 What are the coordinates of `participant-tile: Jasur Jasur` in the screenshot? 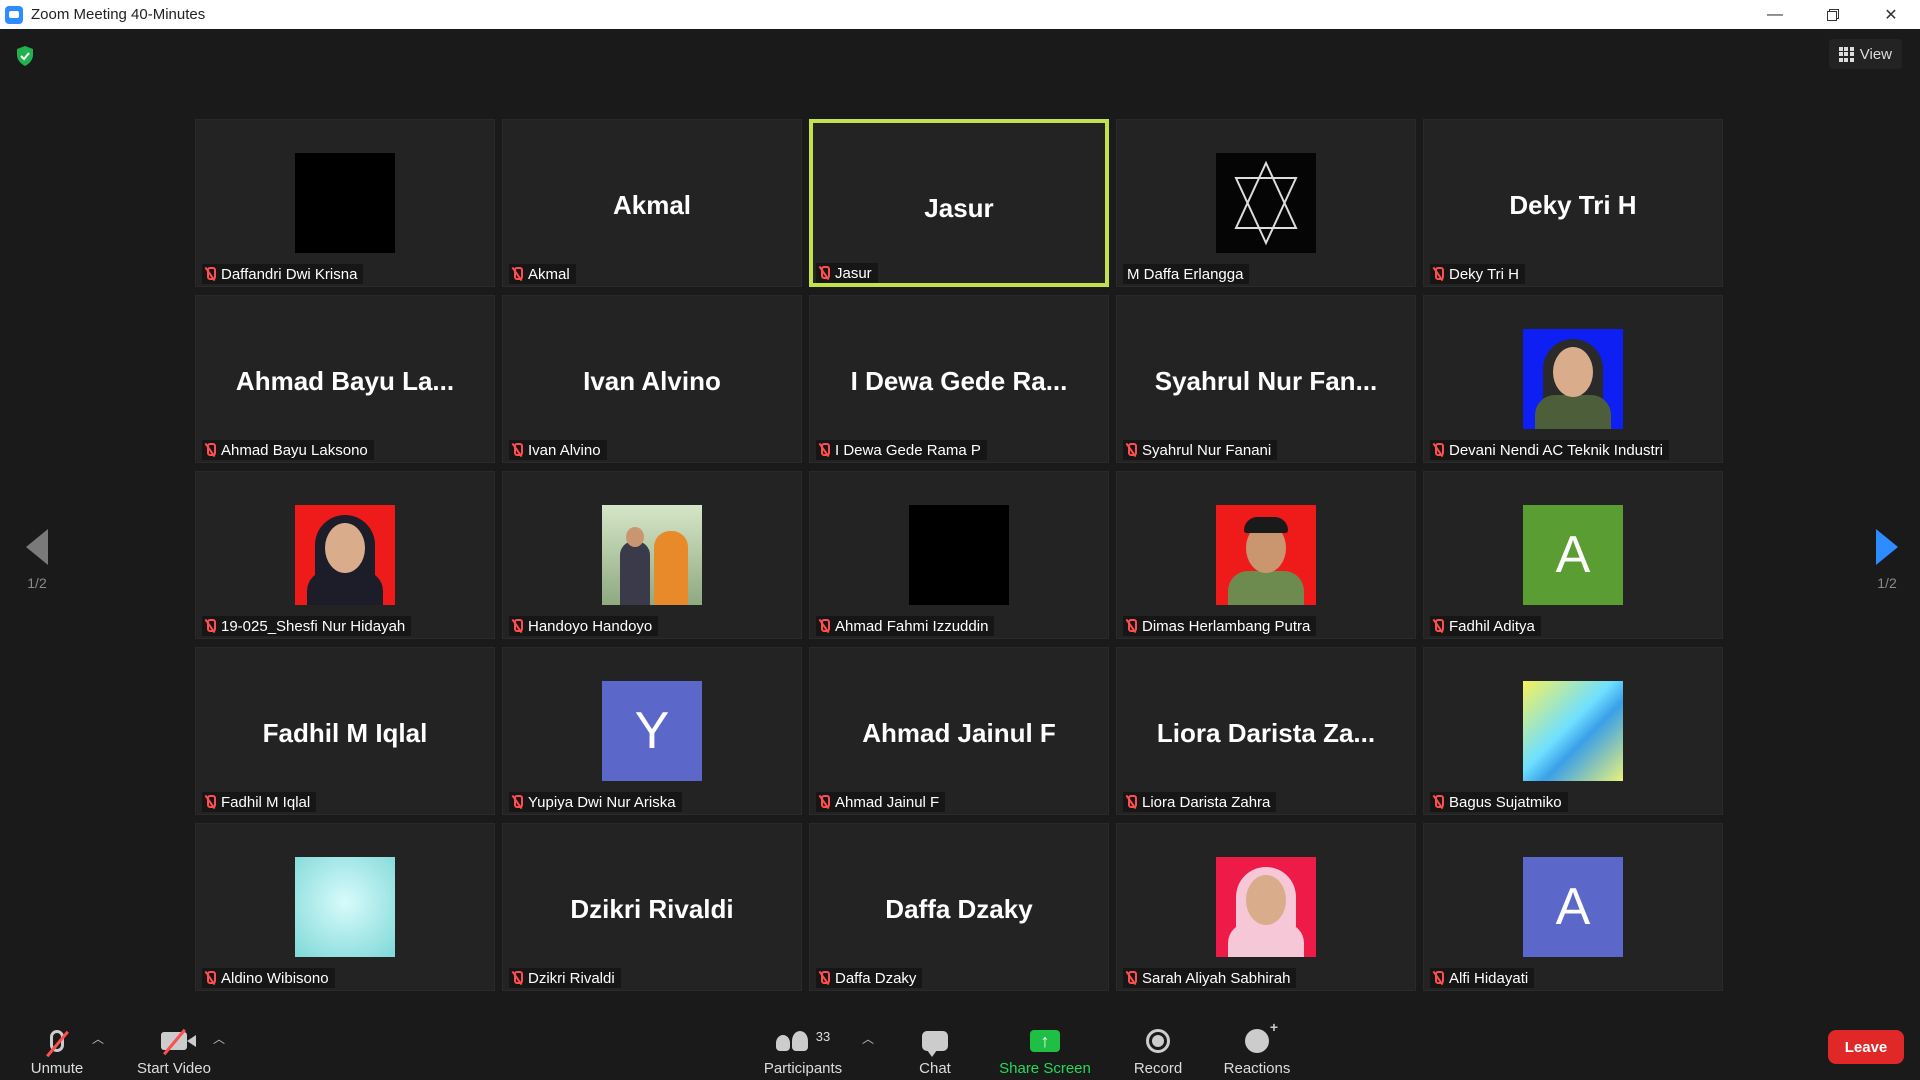 It's located at (959, 203).